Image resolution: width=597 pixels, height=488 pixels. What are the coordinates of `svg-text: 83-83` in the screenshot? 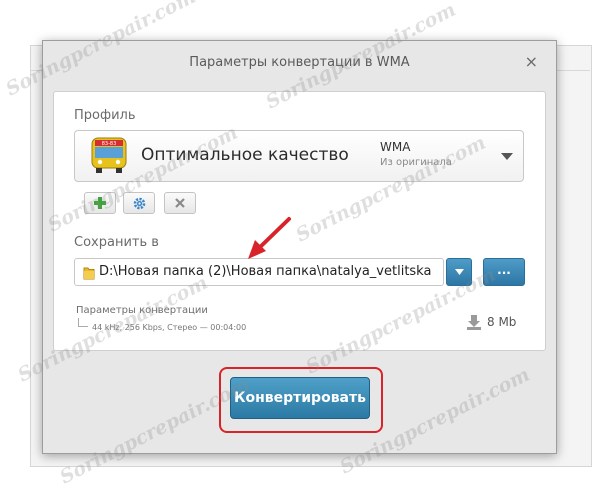 It's located at (109, 144).